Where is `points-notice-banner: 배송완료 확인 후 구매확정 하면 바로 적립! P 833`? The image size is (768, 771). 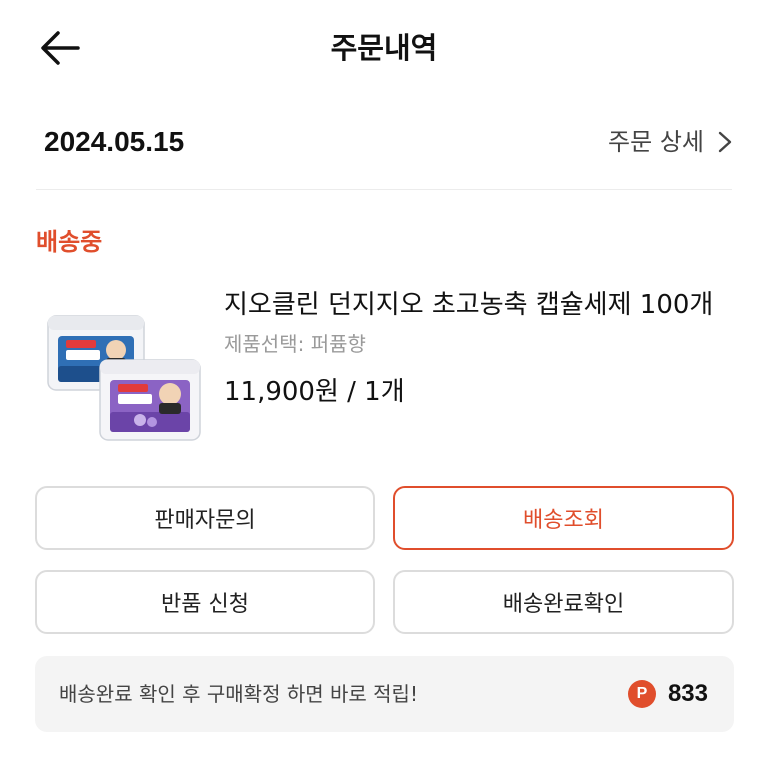
points-notice-banner: 배송완료 확인 후 구매확정 하면 바로 적립! P 833 is located at coordinates (384, 694).